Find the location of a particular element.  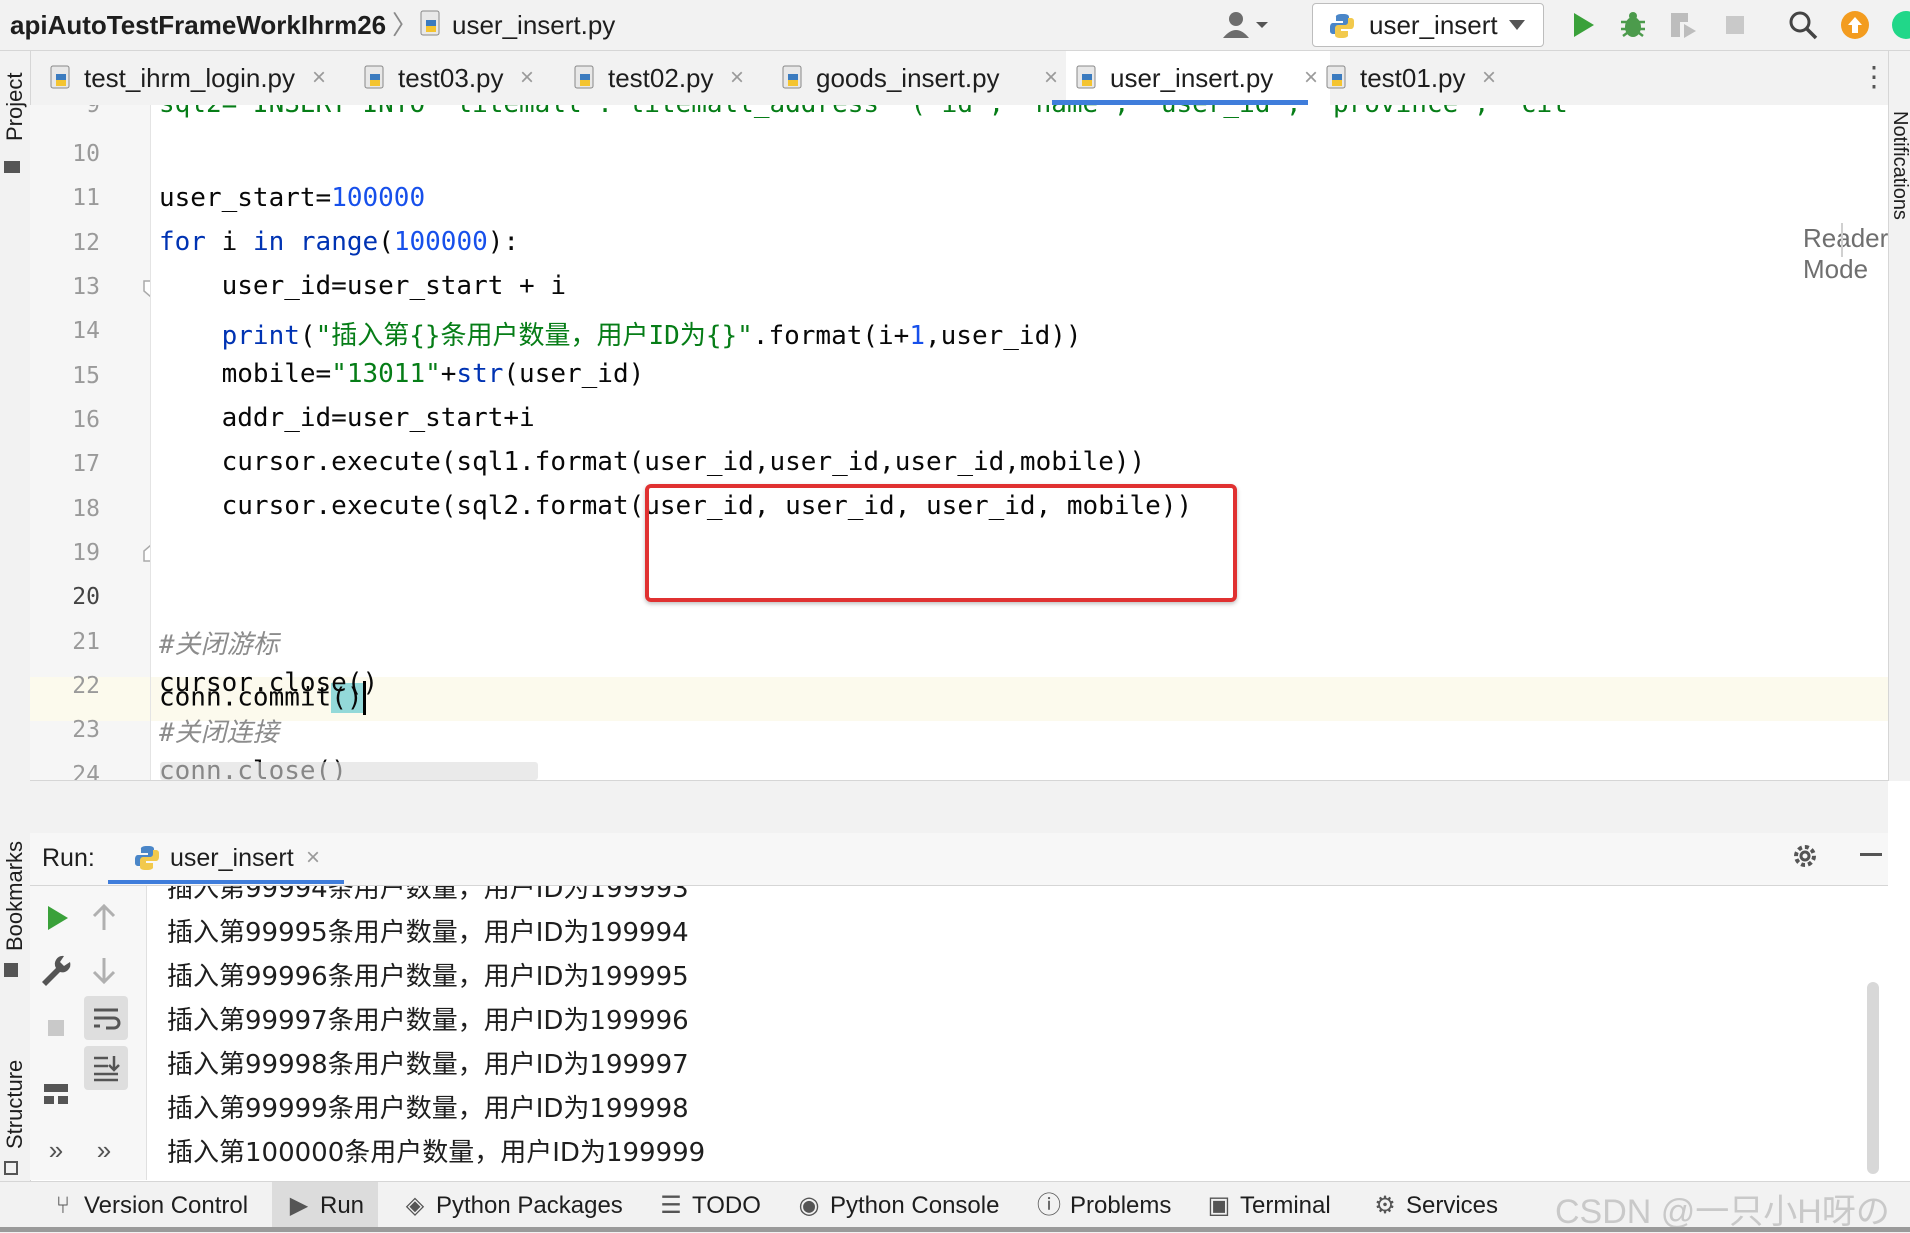

rerun-icon is located at coordinates (56, 918).